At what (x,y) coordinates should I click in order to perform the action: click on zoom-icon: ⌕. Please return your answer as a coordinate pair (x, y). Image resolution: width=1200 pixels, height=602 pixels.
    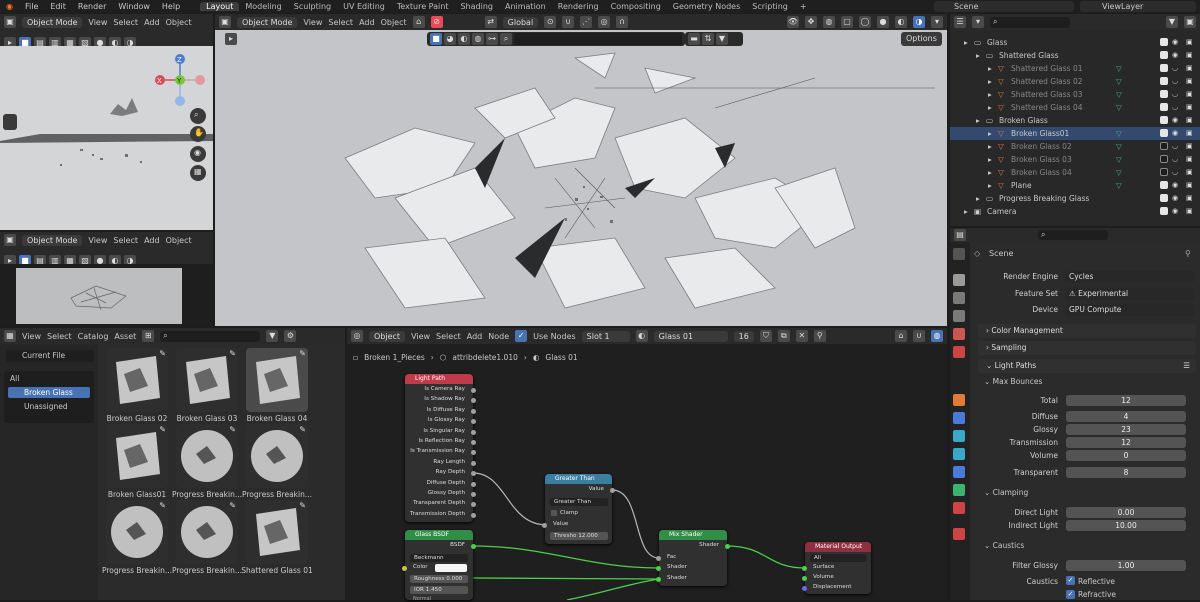
    Looking at the image, I should click on (196, 115).